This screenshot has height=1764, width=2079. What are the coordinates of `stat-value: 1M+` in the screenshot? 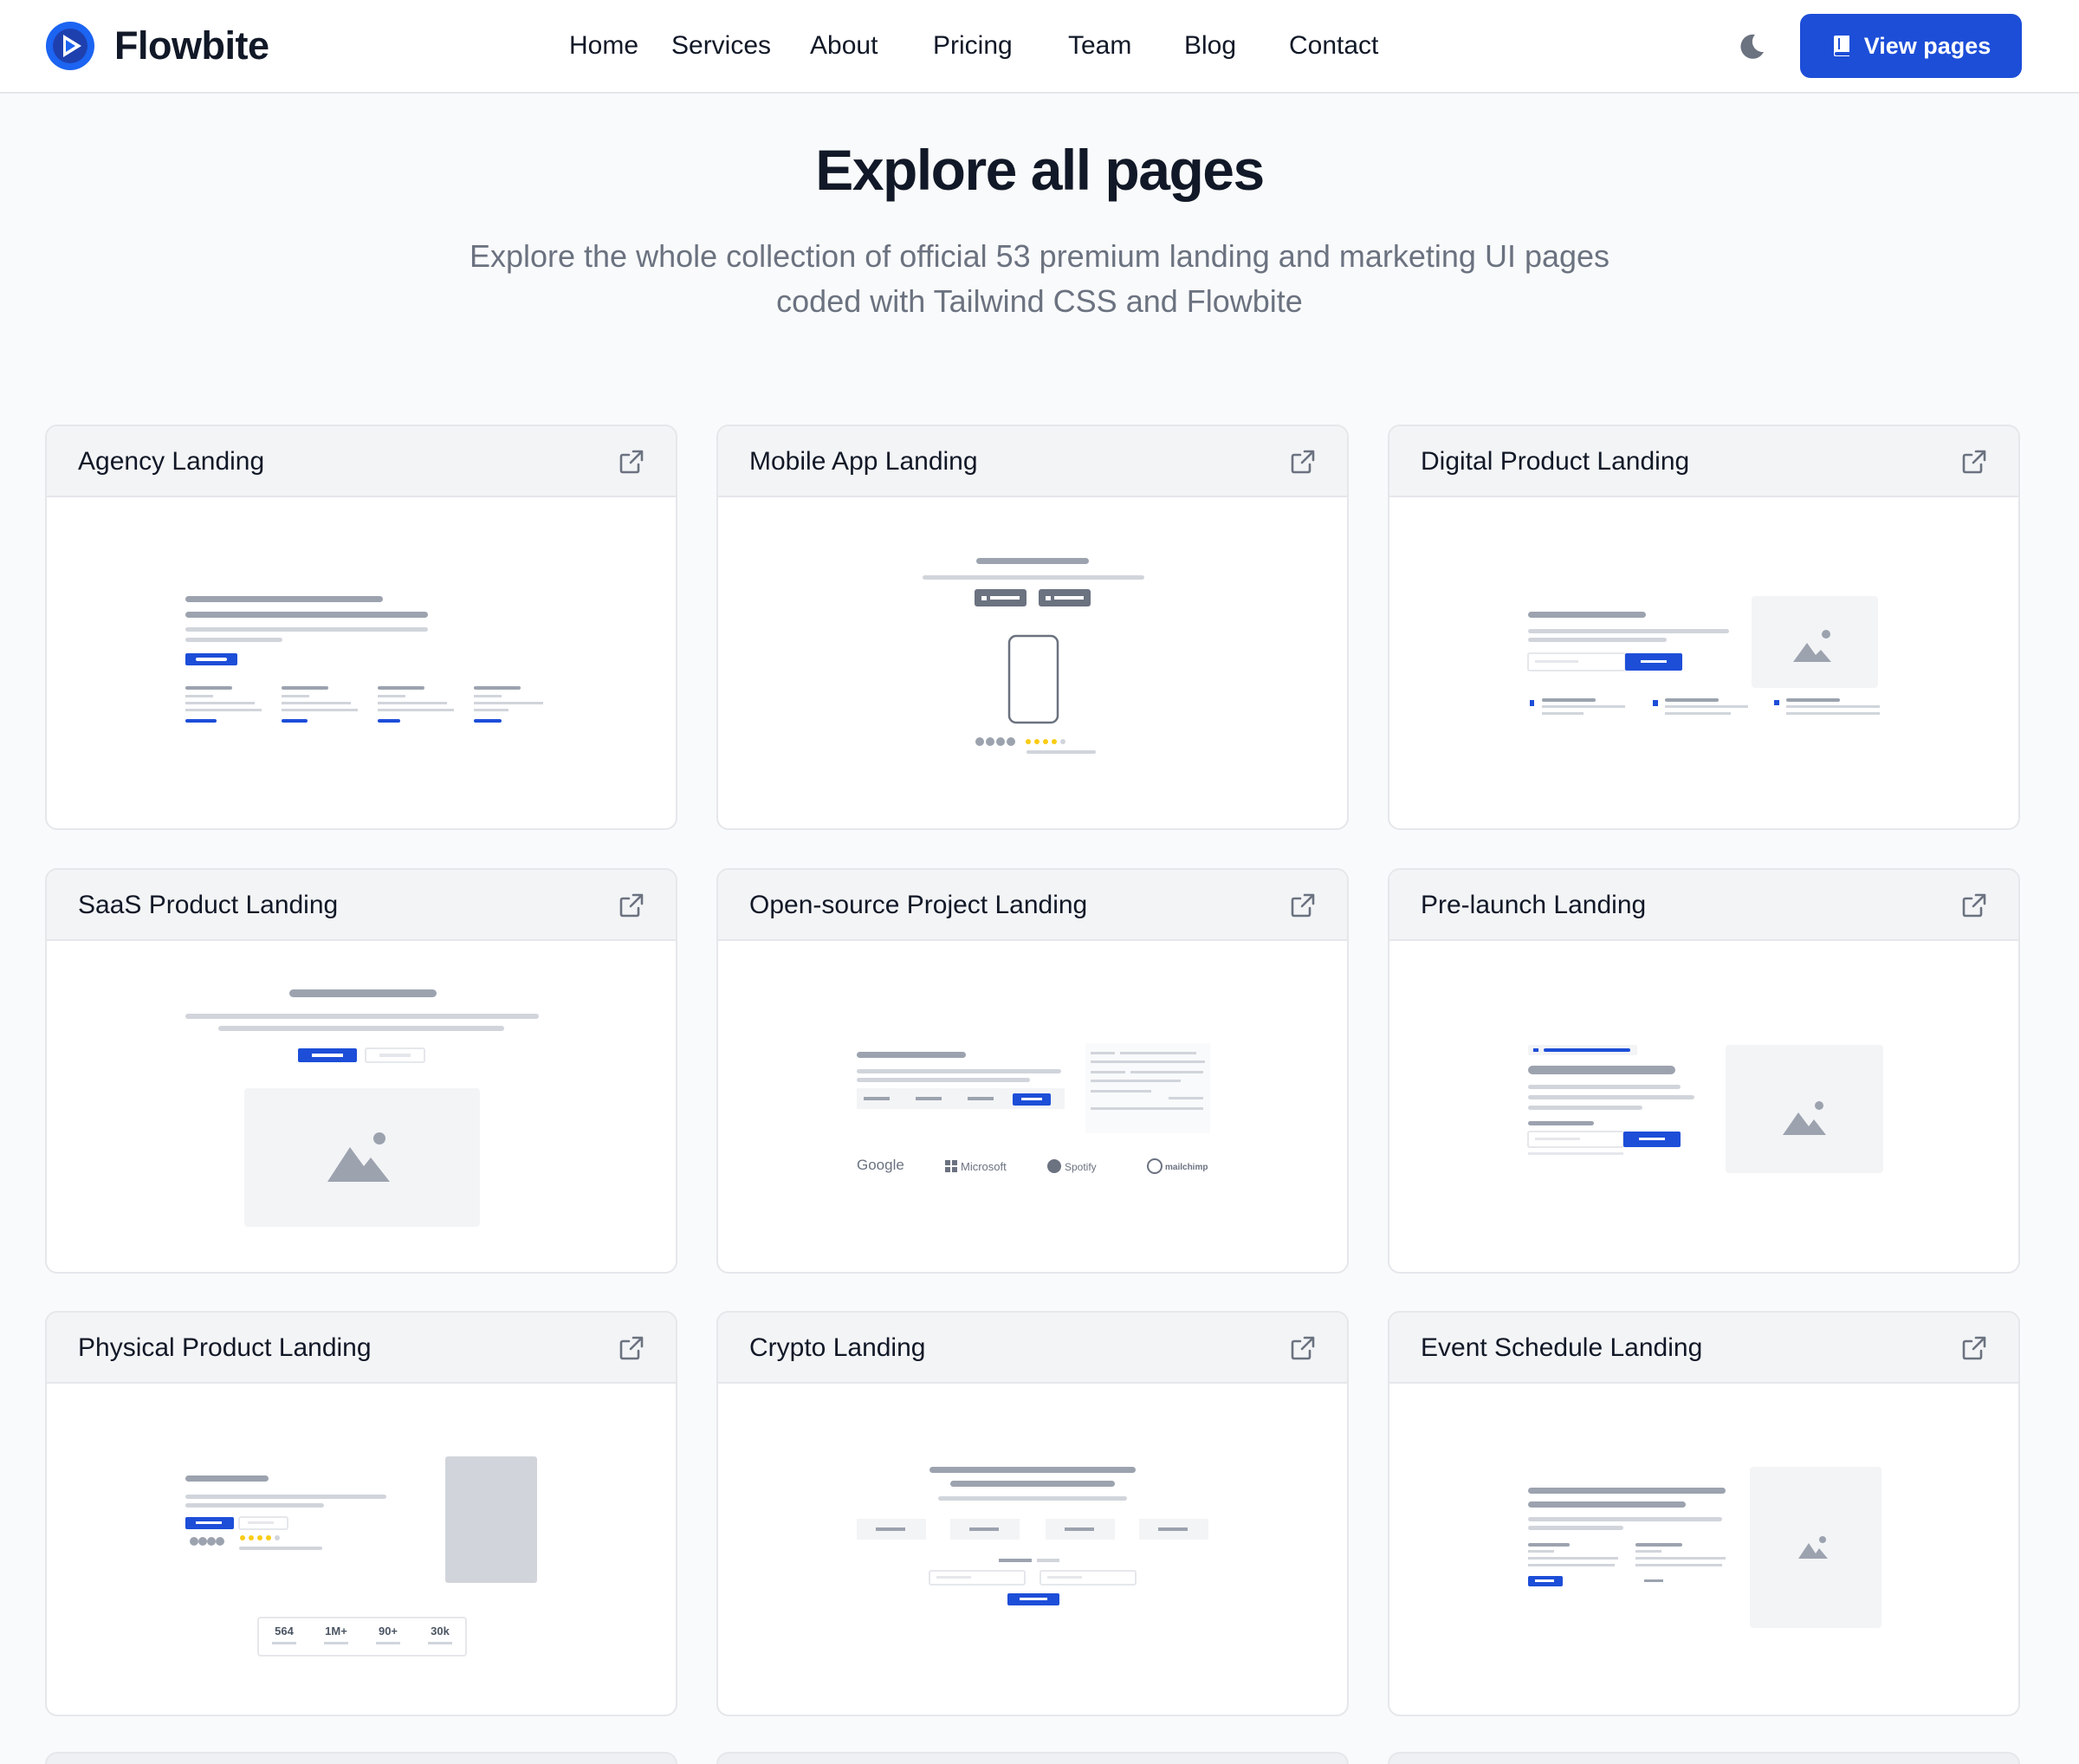 It's located at (336, 1631).